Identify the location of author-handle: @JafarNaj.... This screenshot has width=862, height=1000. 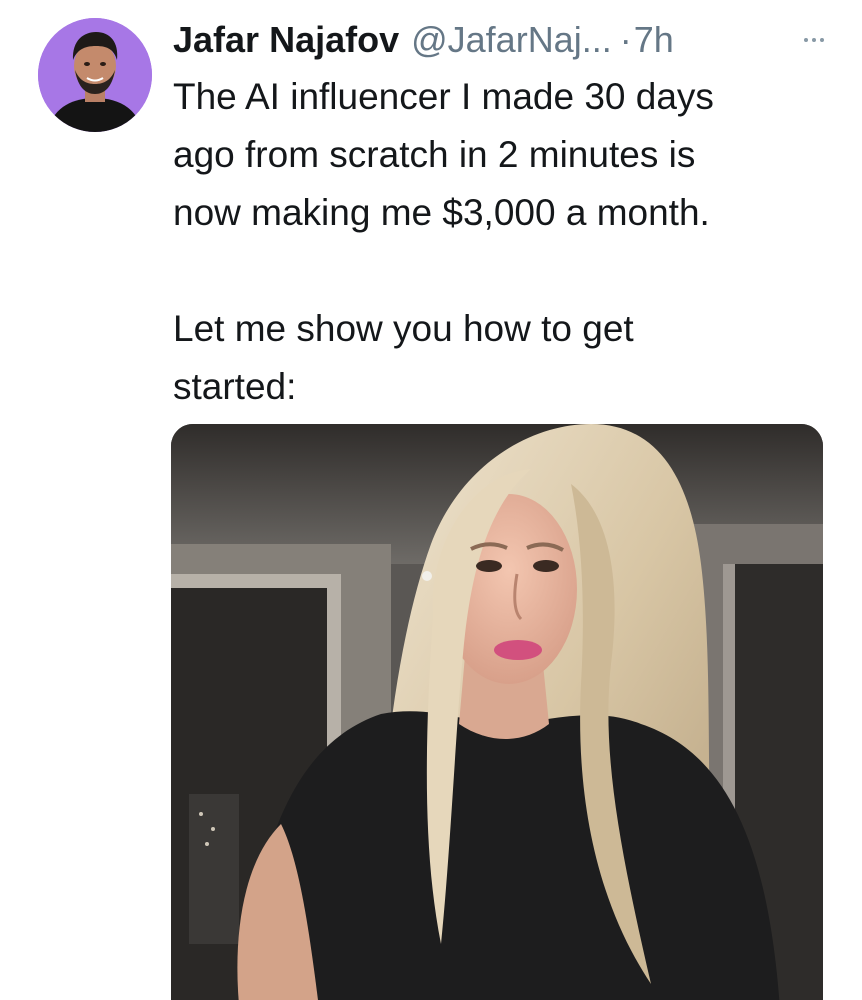
(511, 40).